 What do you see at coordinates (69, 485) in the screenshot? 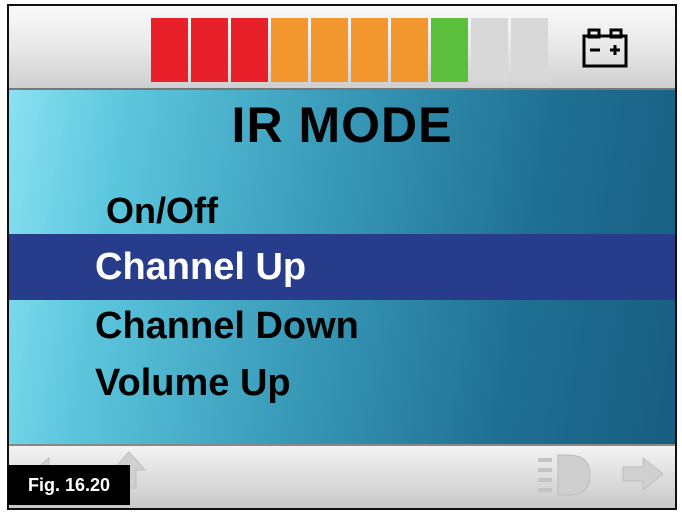
I see `figure-label: Fig. 16.20` at bounding box center [69, 485].